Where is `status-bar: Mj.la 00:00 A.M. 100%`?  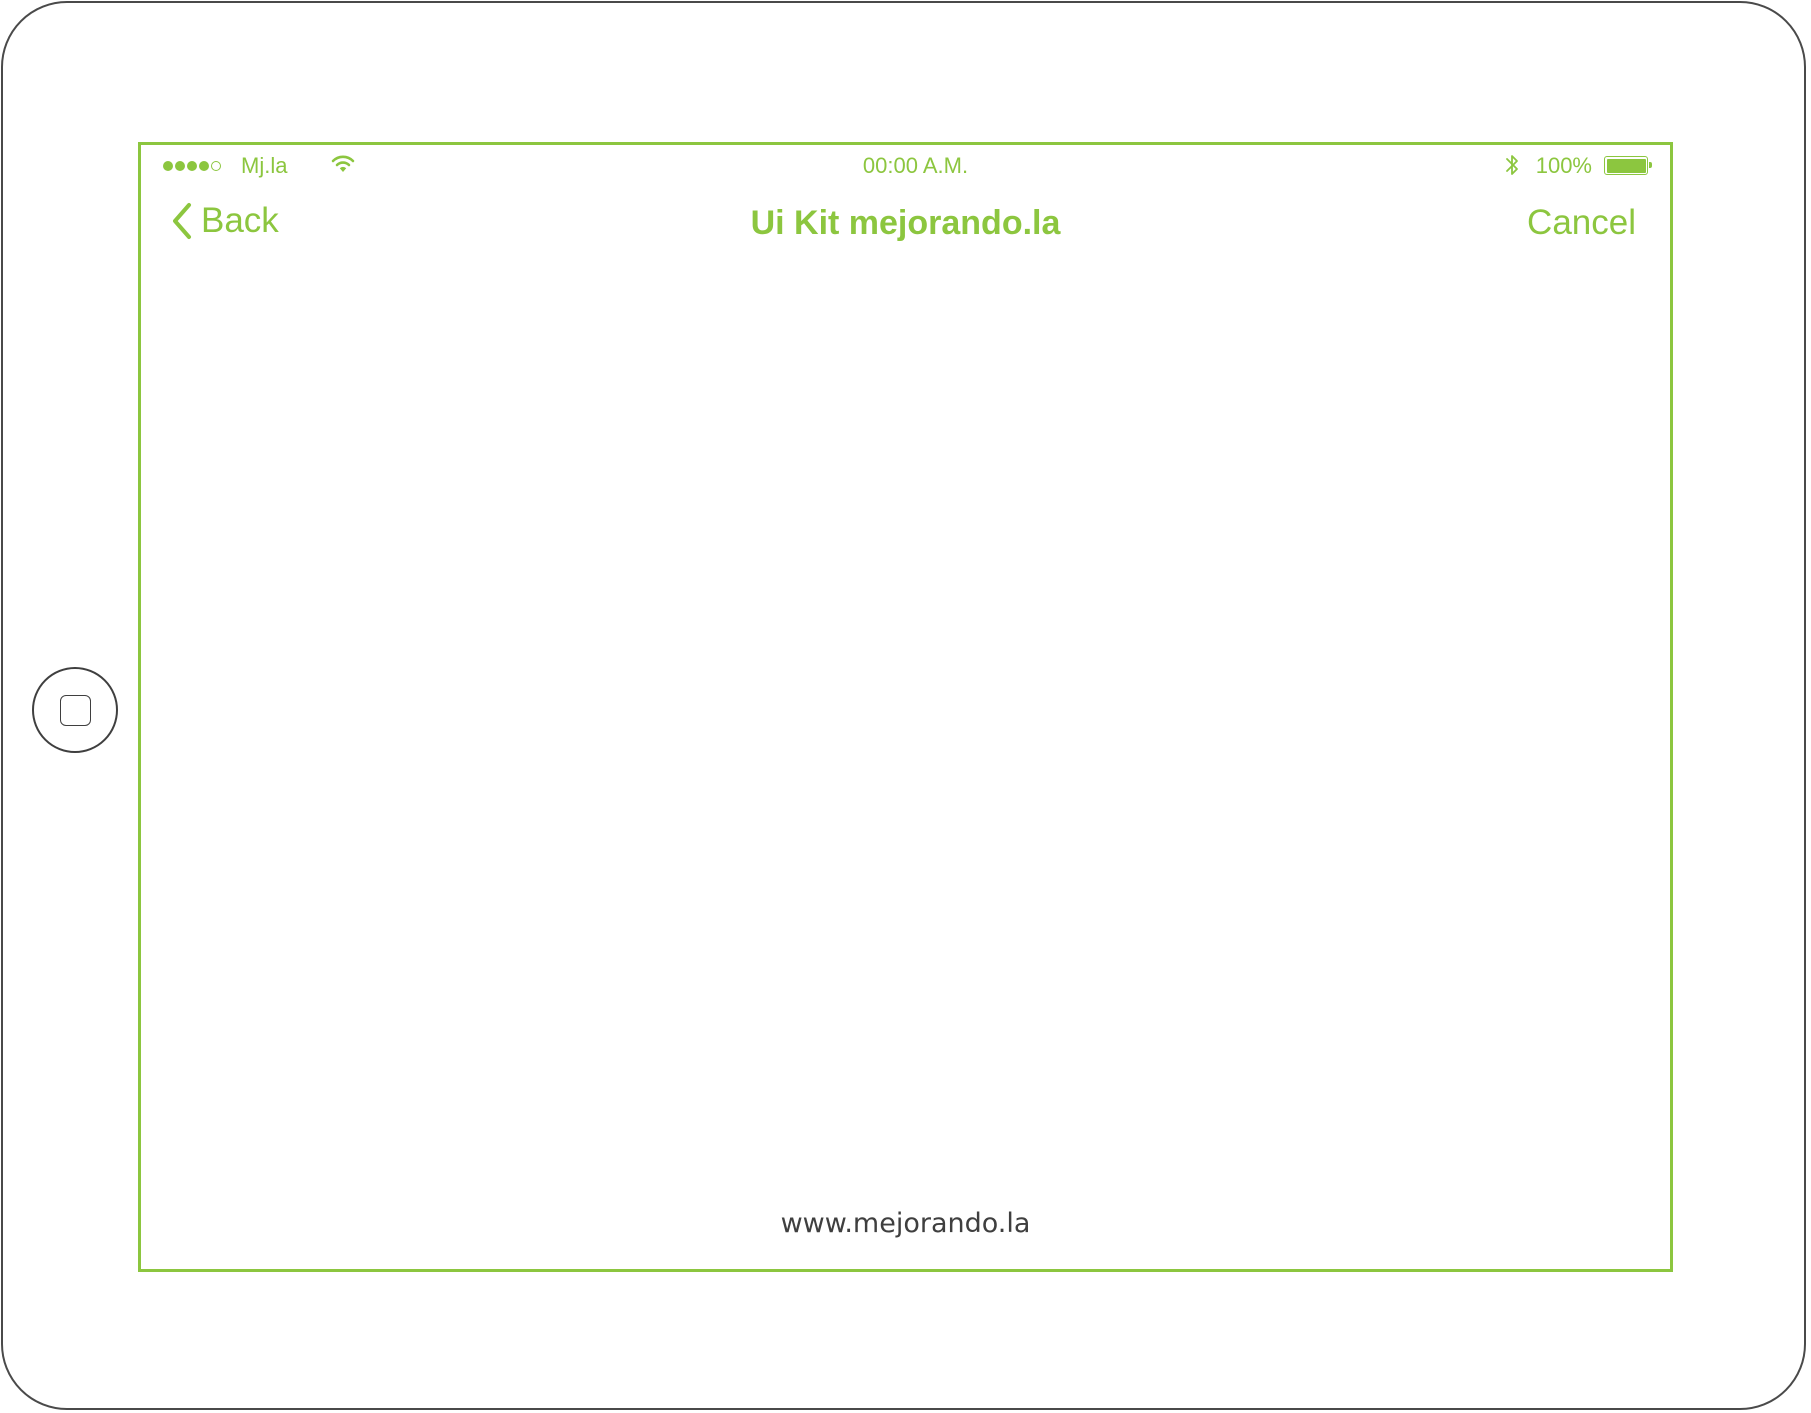 status-bar: Mj.la 00:00 A.M. 100% is located at coordinates (905, 166).